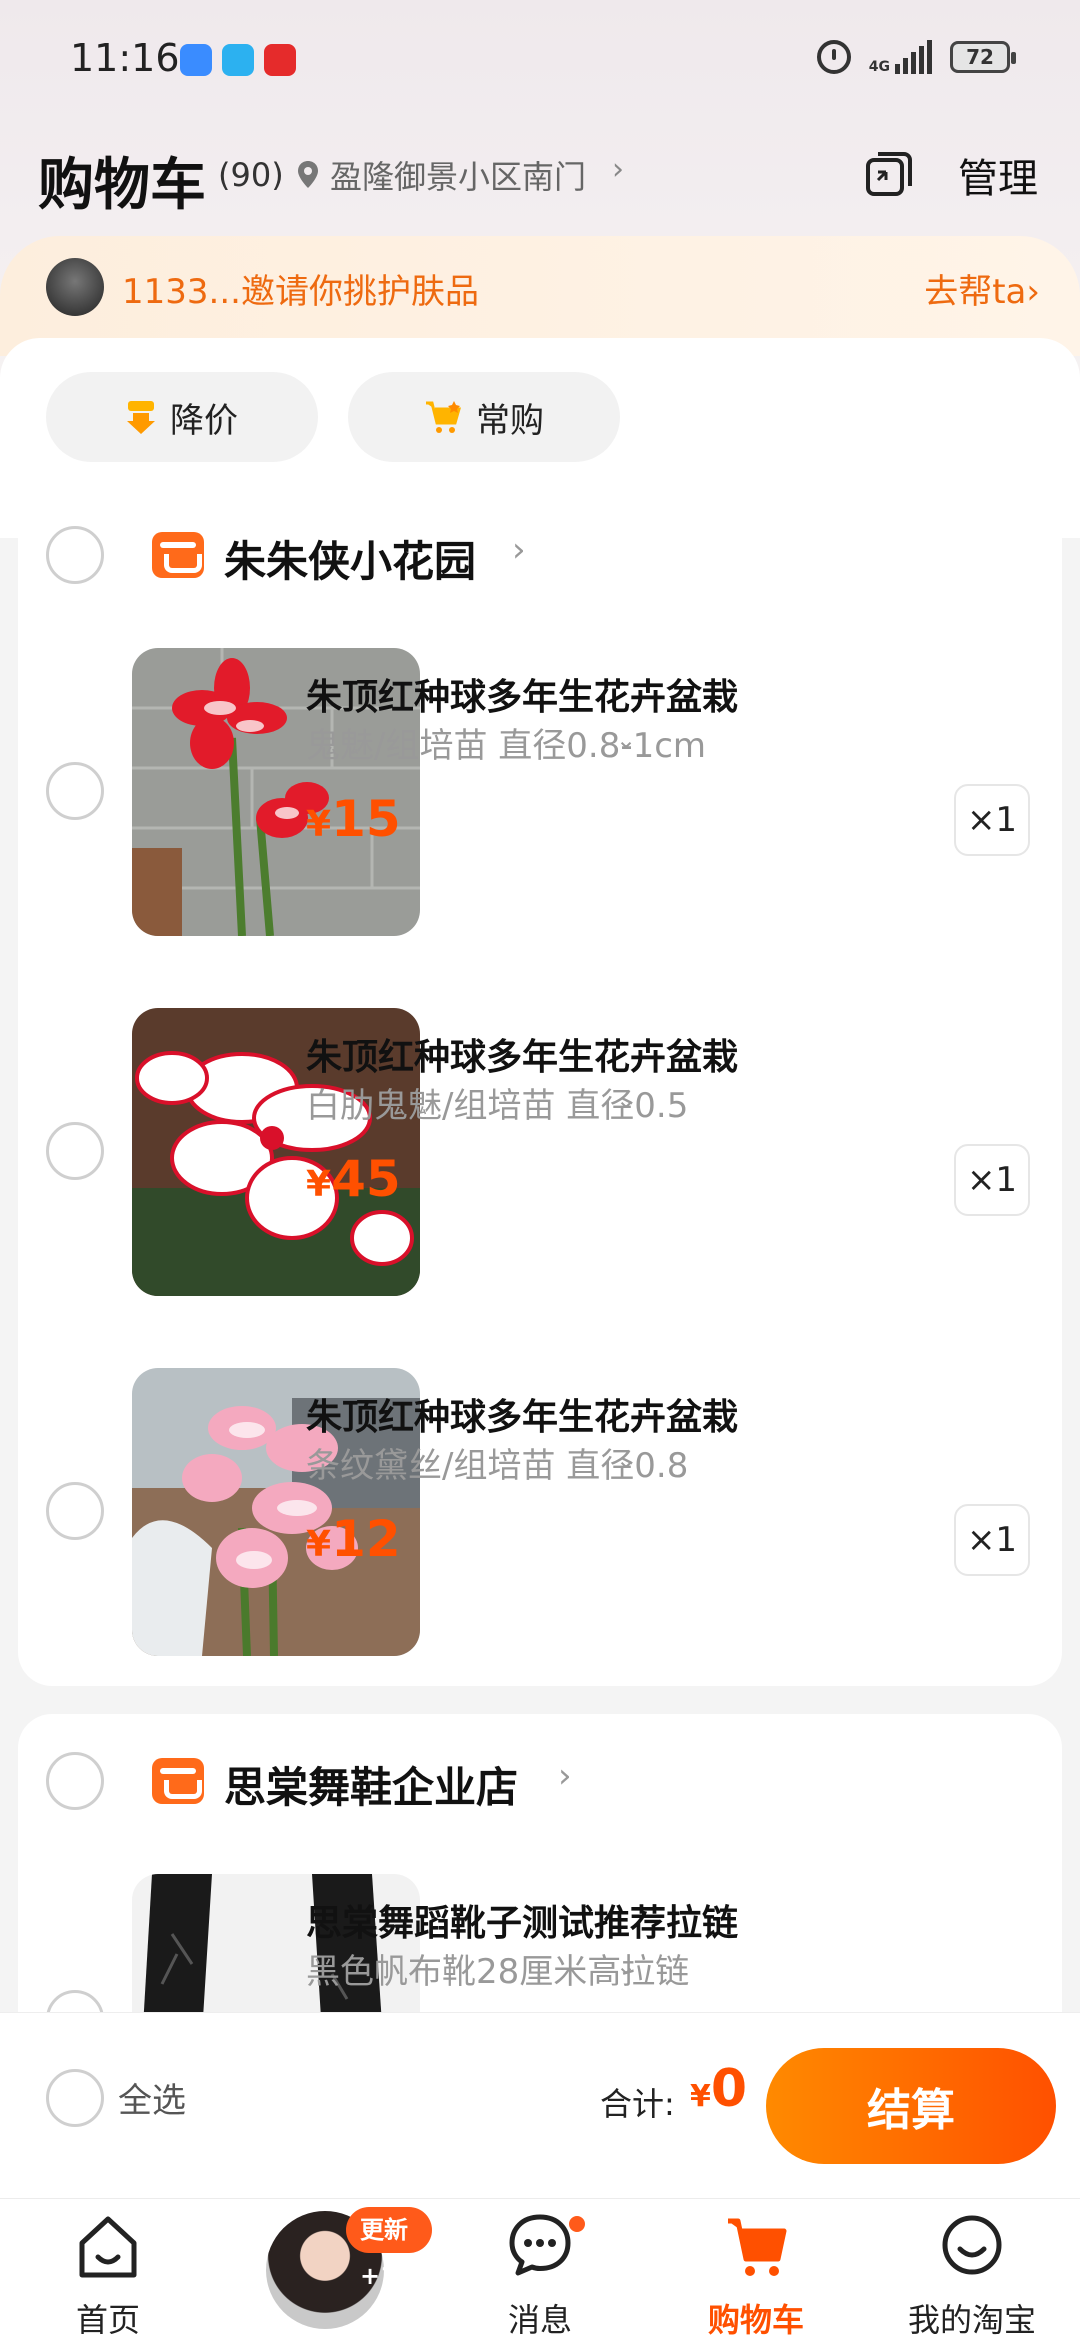  I want to click on notification-chat-icon, so click(238, 60).